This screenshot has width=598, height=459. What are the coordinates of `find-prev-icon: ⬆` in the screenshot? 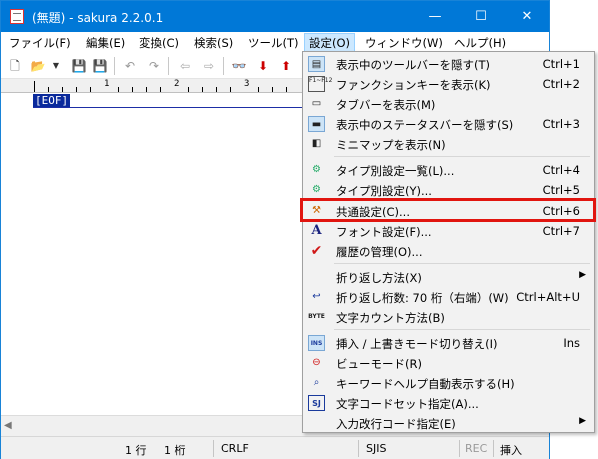 It's located at (286, 66).